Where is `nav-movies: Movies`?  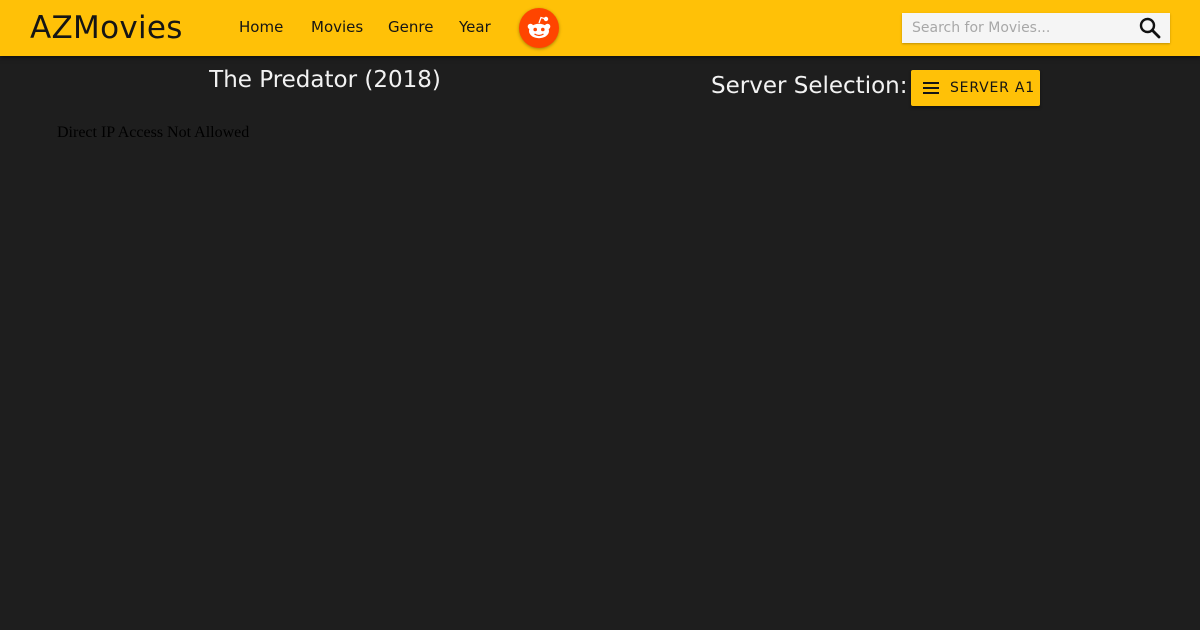 nav-movies: Movies is located at coordinates (337, 27).